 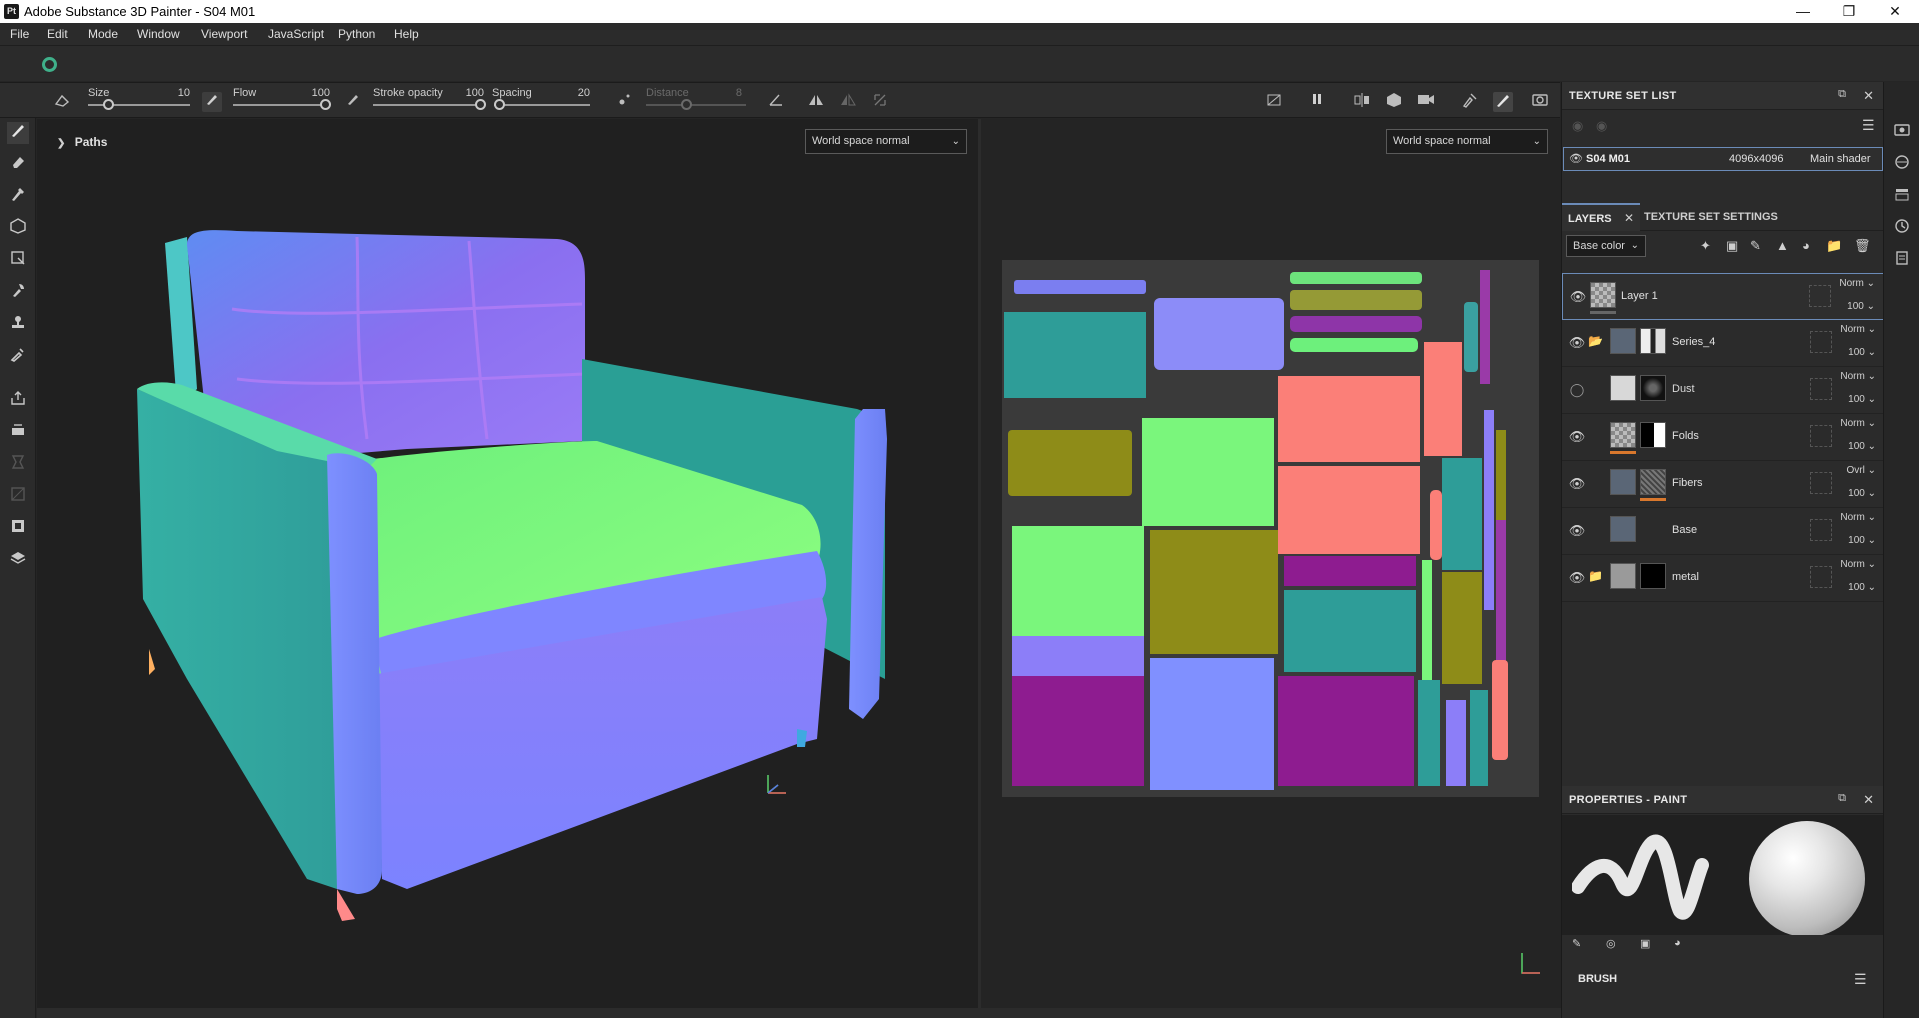 I want to click on add-paint-layer-icon: ✎, so click(x=1755, y=246).